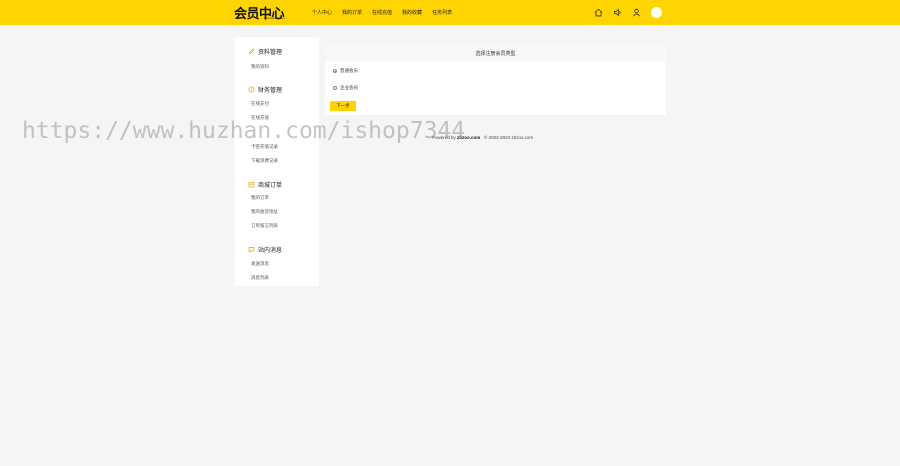 The image size is (900, 466). Describe the element at coordinates (260, 67) in the screenshot. I see `sidebar-item-my-profile: 我的资料` at that location.